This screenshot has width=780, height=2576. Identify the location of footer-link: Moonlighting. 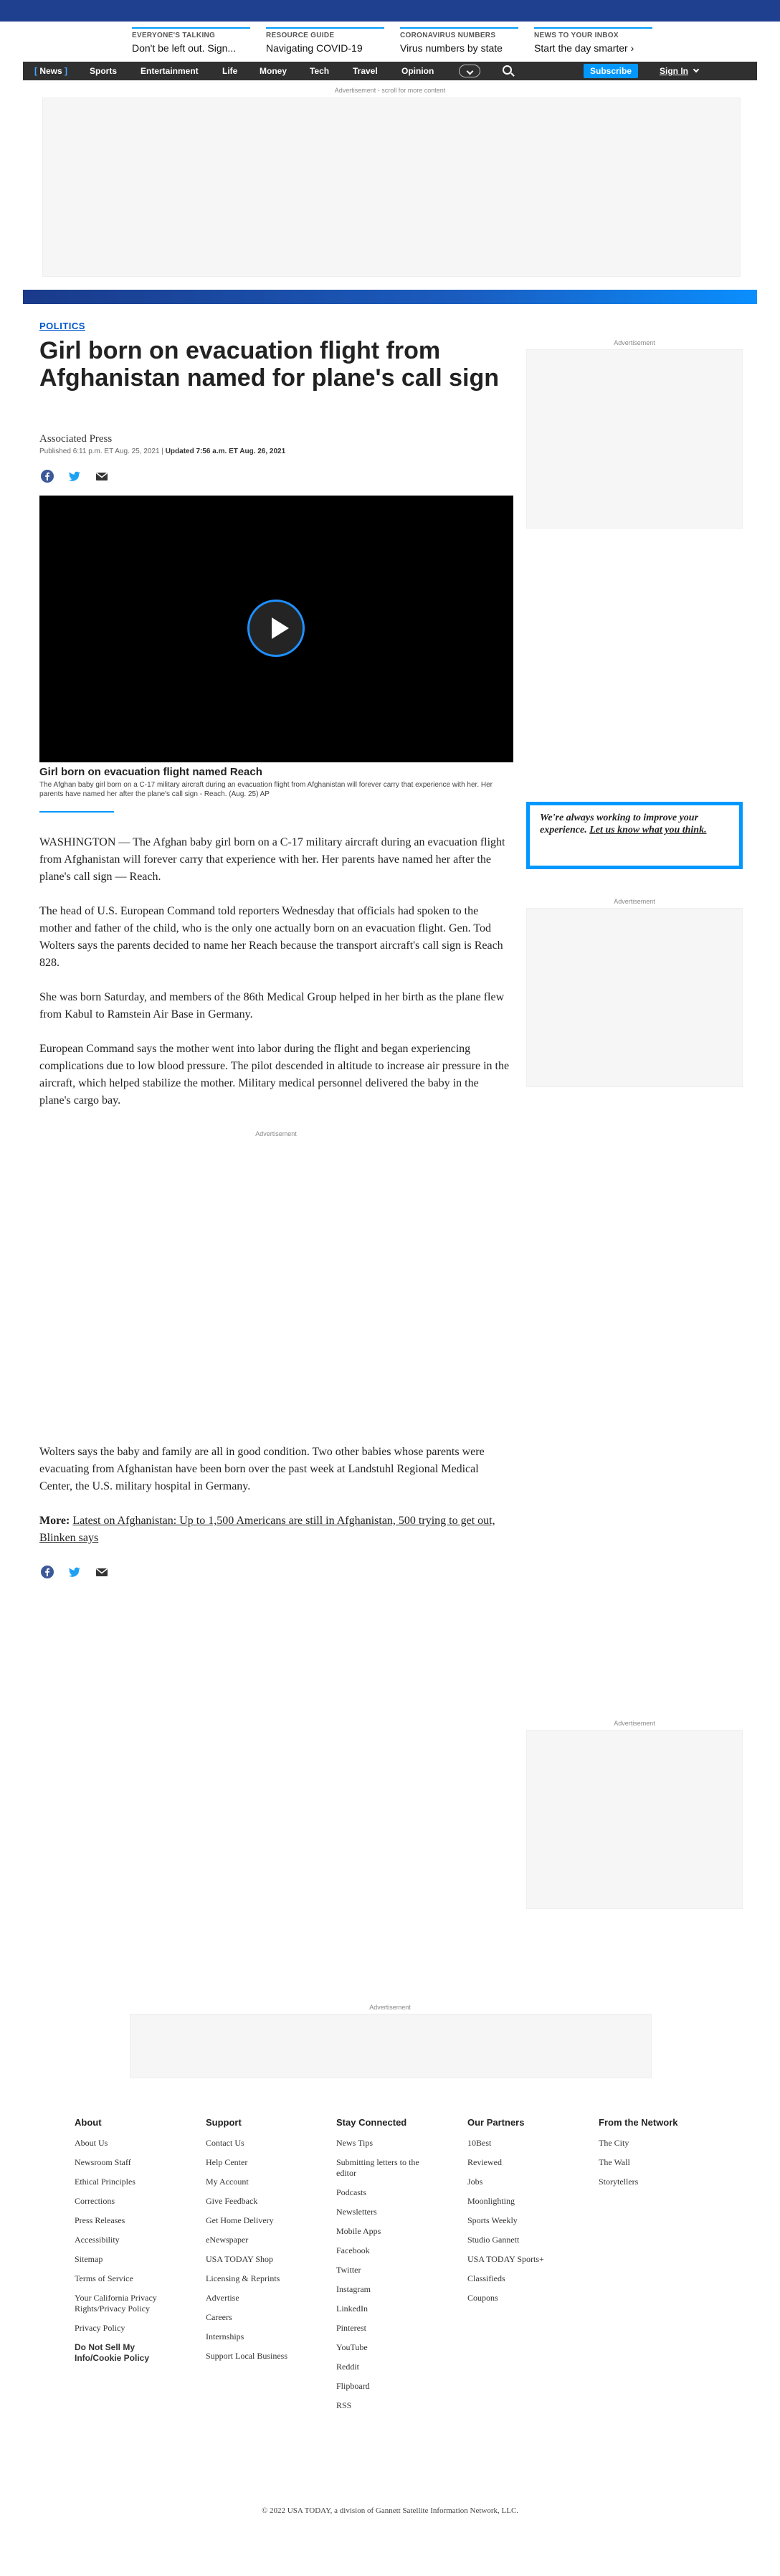
(531, 2201).